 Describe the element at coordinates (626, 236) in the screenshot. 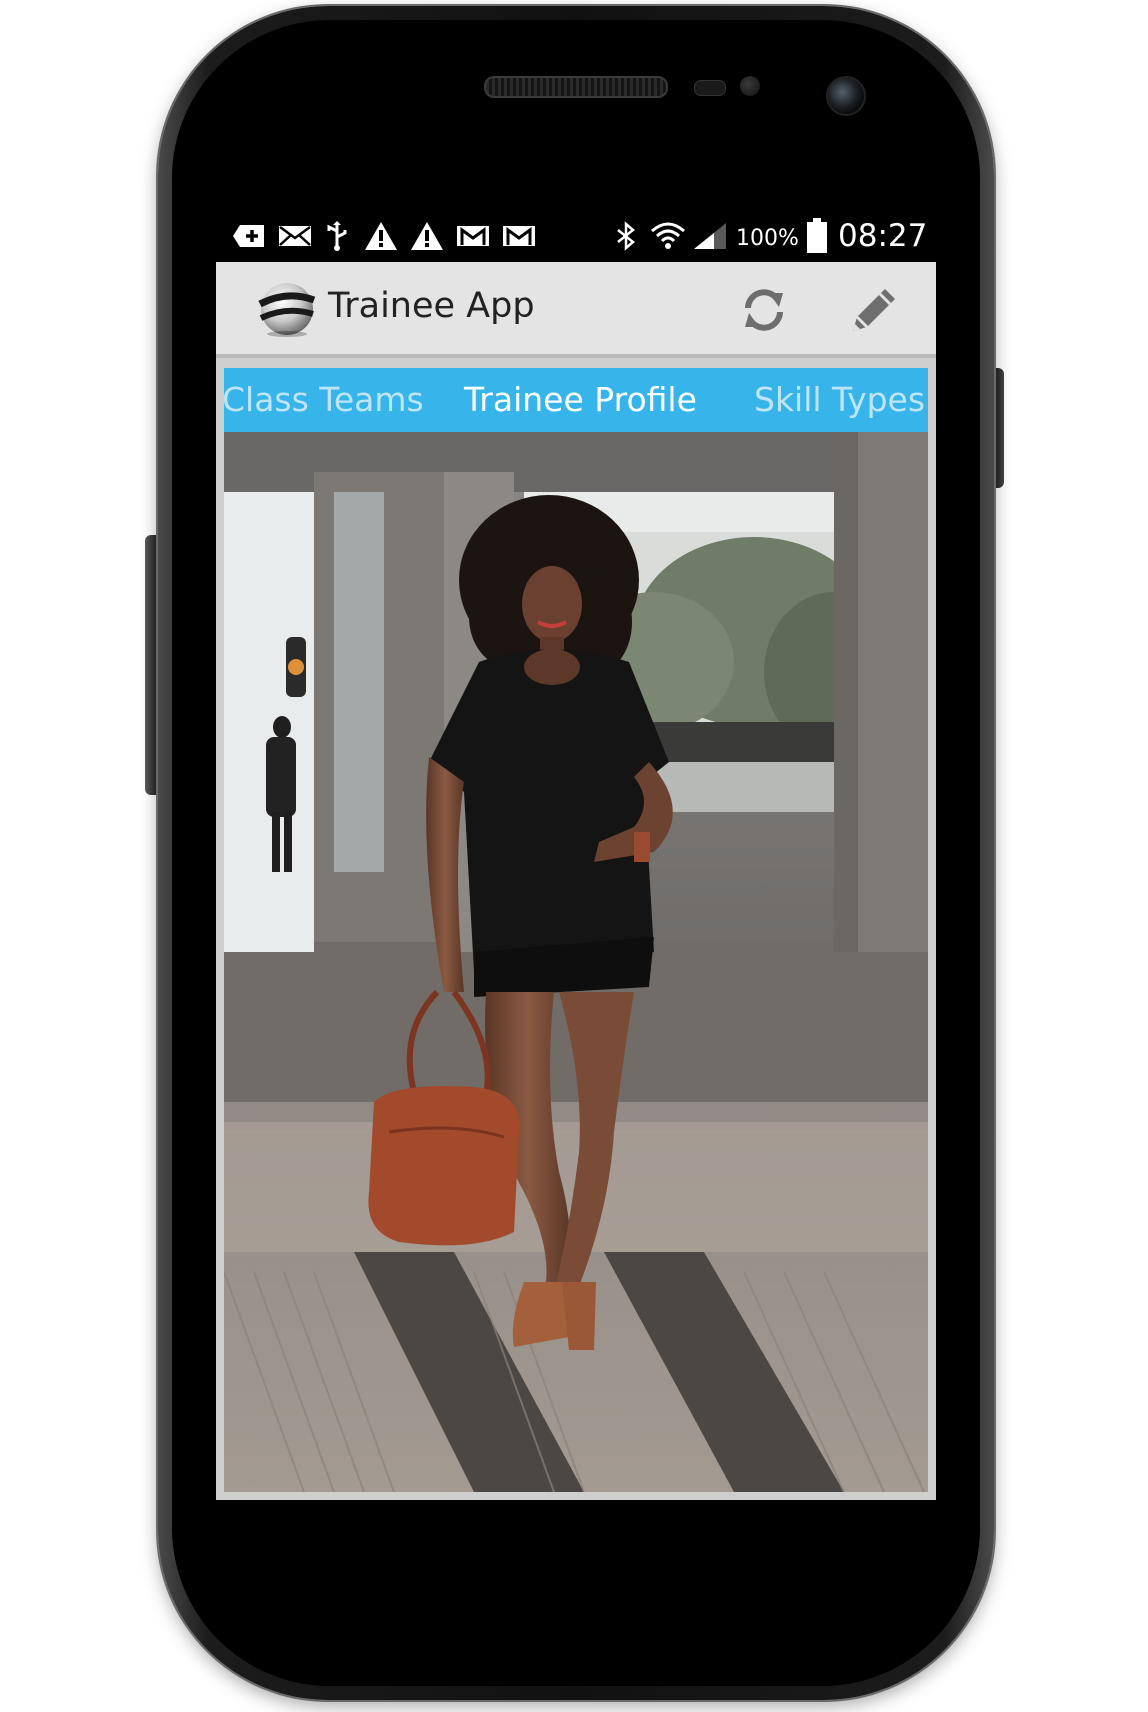

I see `bluetooth-icon` at that location.